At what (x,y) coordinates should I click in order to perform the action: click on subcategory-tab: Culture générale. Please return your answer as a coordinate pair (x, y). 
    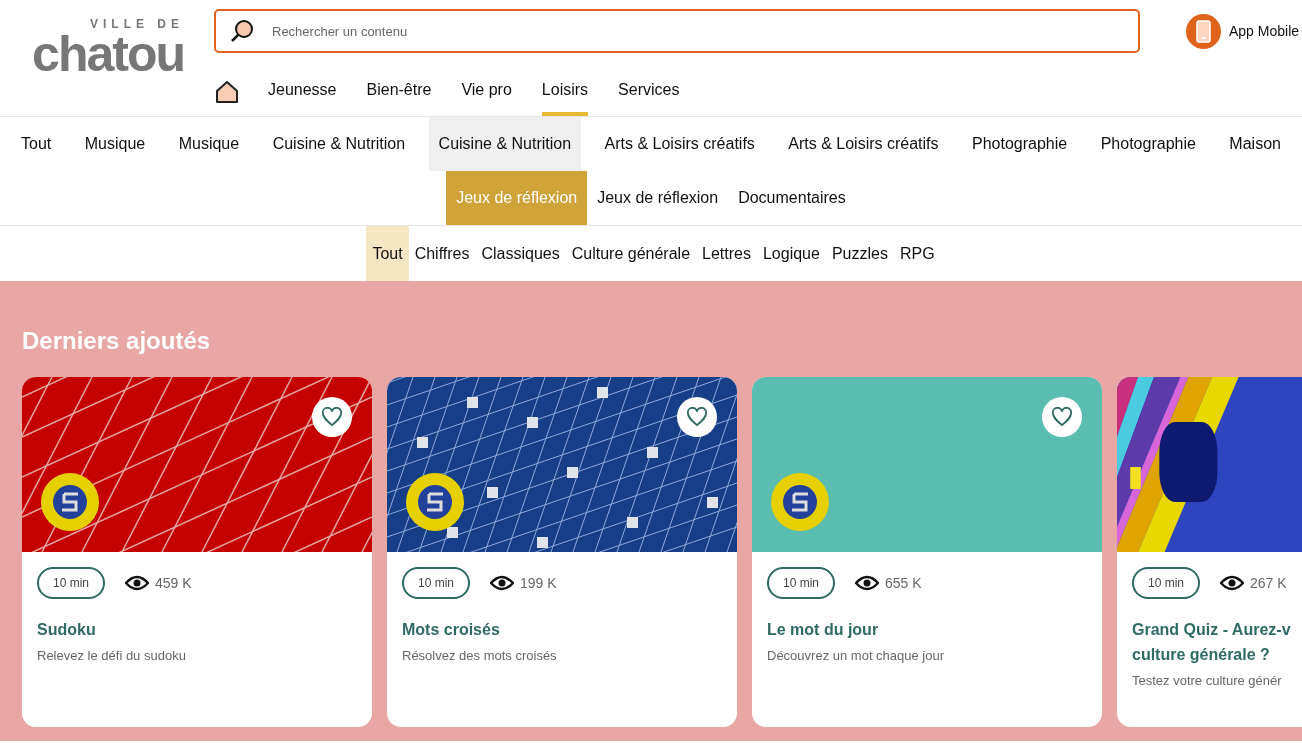
    Looking at the image, I should click on (631, 253).